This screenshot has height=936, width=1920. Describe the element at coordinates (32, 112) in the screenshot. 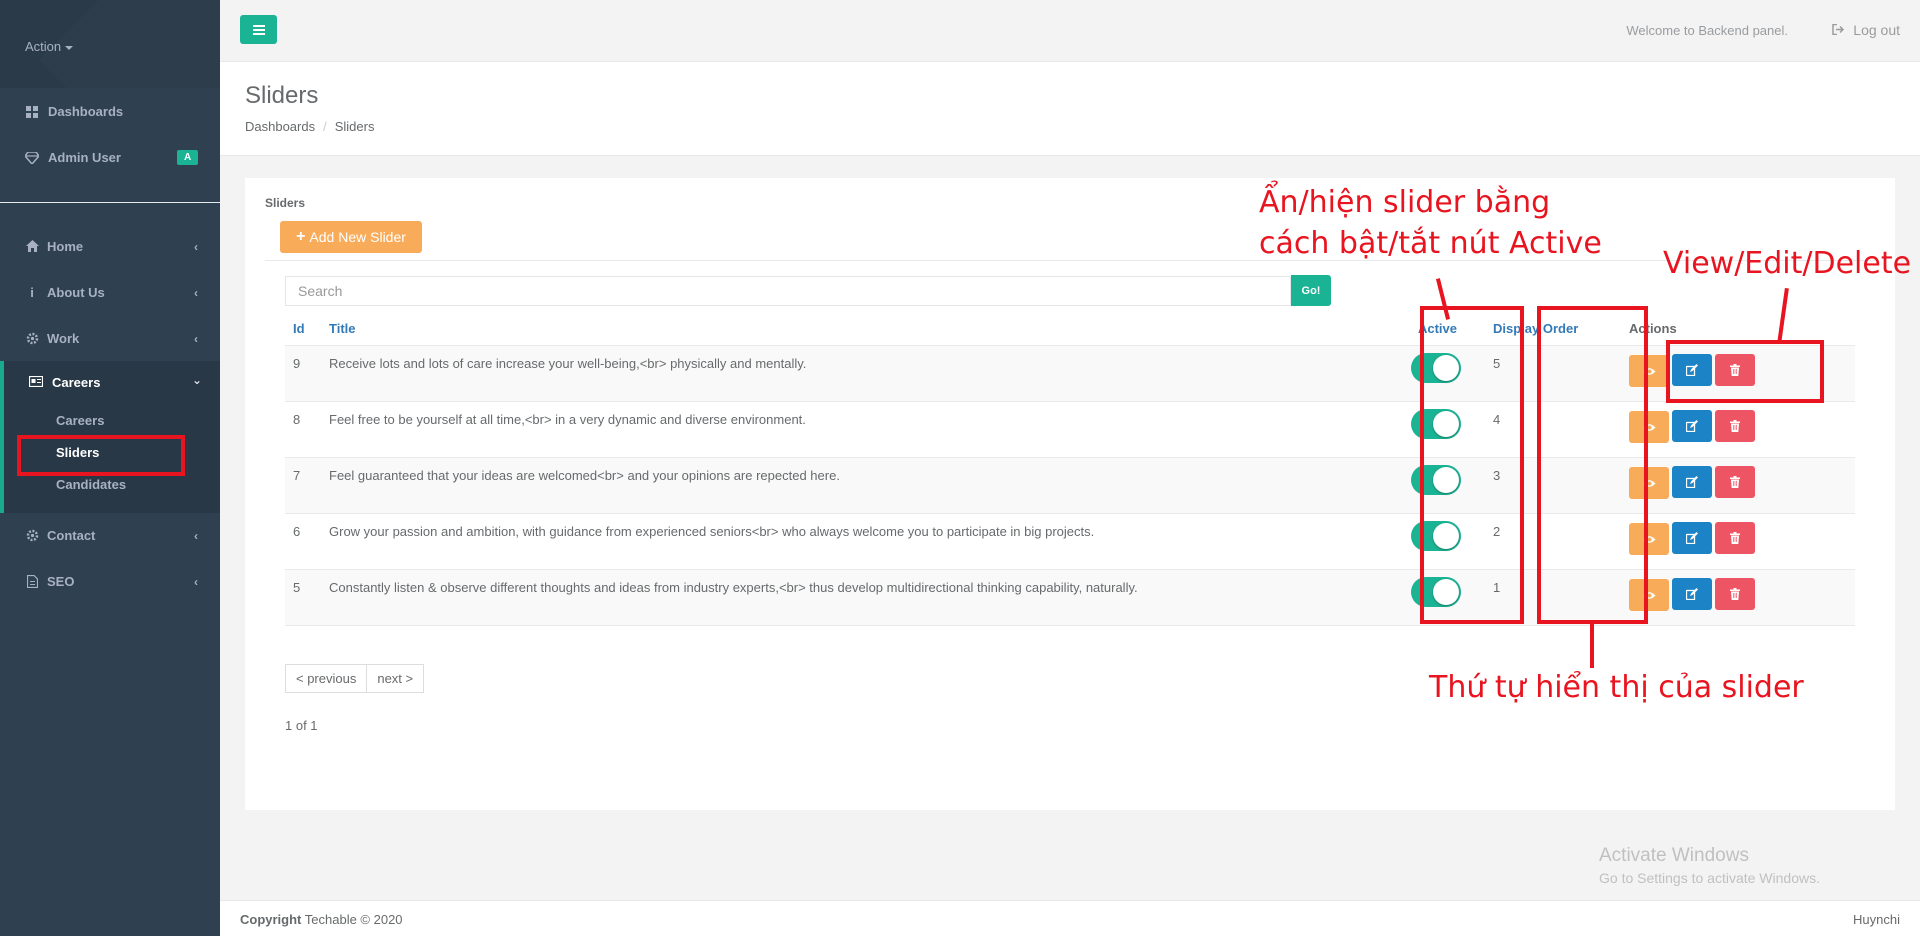

I see `th-large-icon` at that location.